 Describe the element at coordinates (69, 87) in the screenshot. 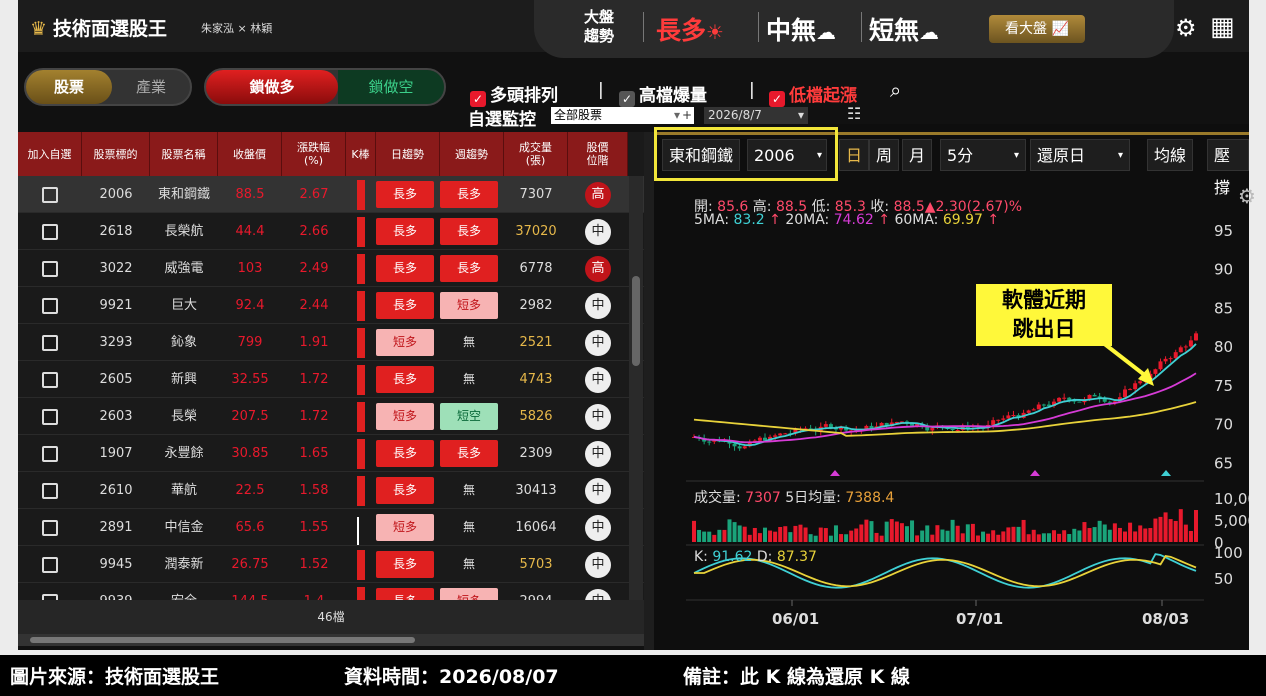

I see `tab-stock: 股票` at that location.